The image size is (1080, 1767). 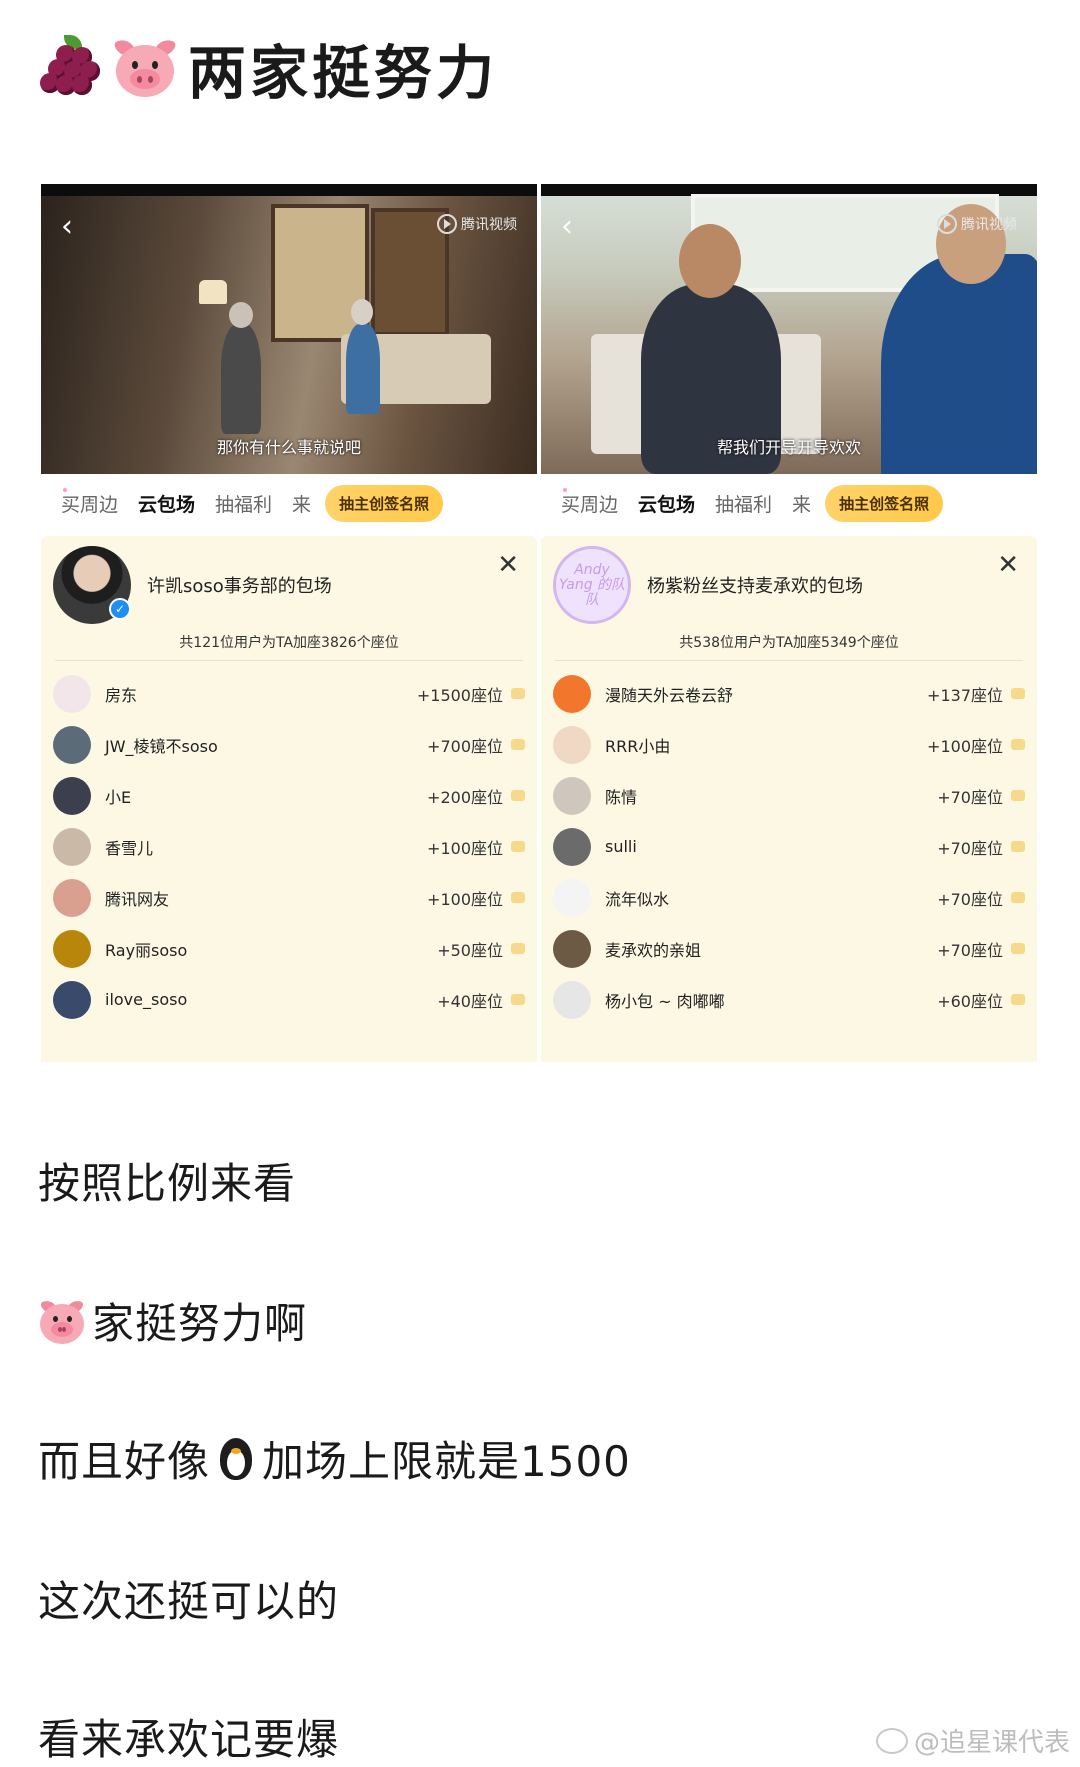 I want to click on list-item: 流年似水 +70座位, so click(x=789, y=897).